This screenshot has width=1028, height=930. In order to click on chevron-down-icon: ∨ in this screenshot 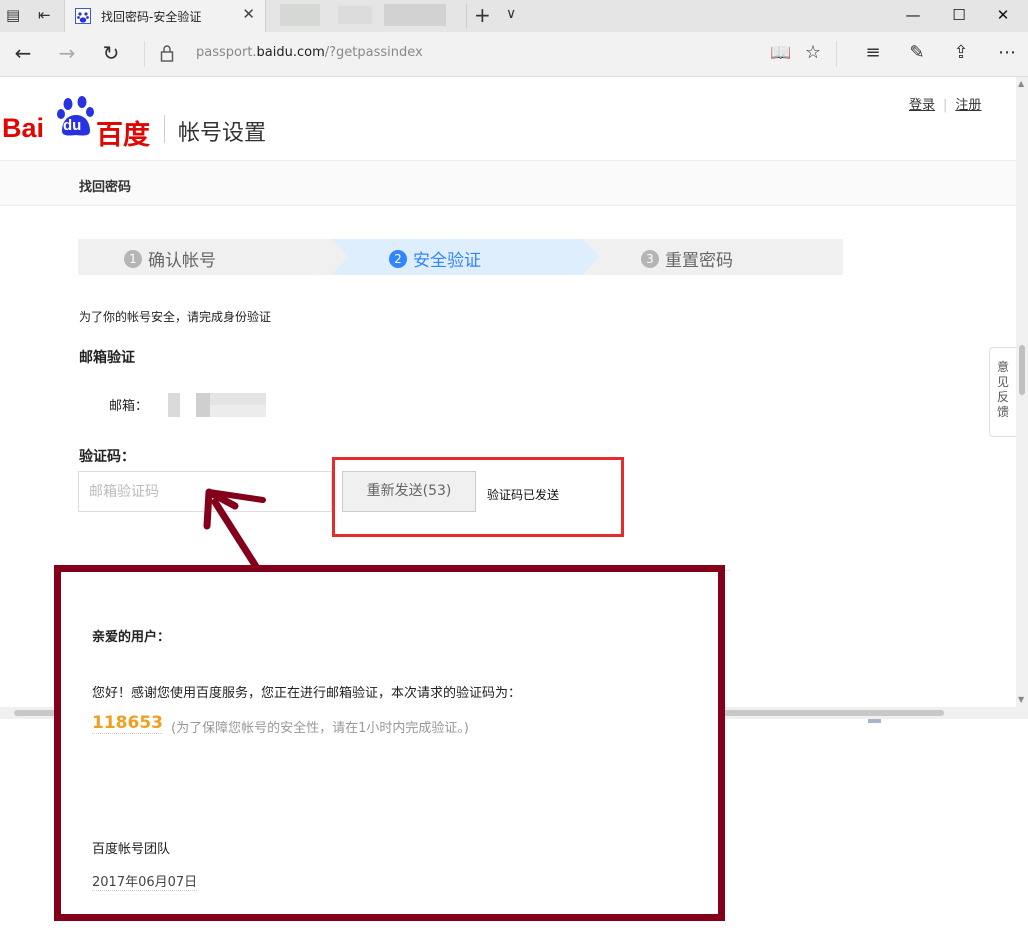, I will do `click(511, 14)`.